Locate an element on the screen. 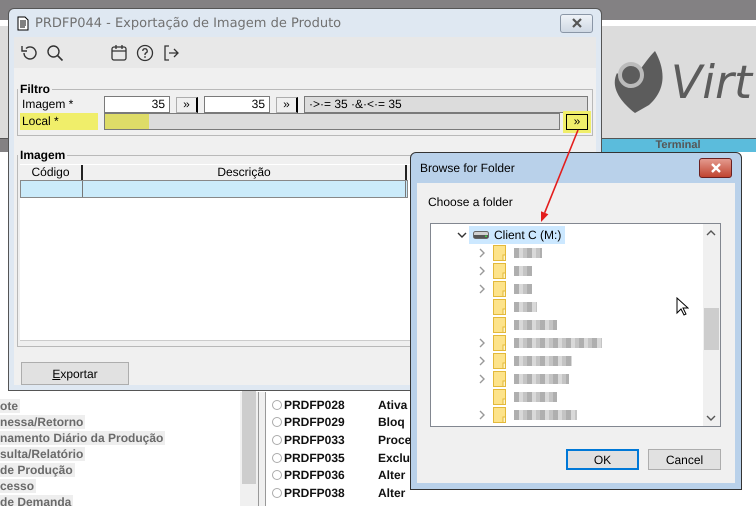 The height and width of the screenshot is (506, 756). field-label: Local * is located at coordinates (59, 121).